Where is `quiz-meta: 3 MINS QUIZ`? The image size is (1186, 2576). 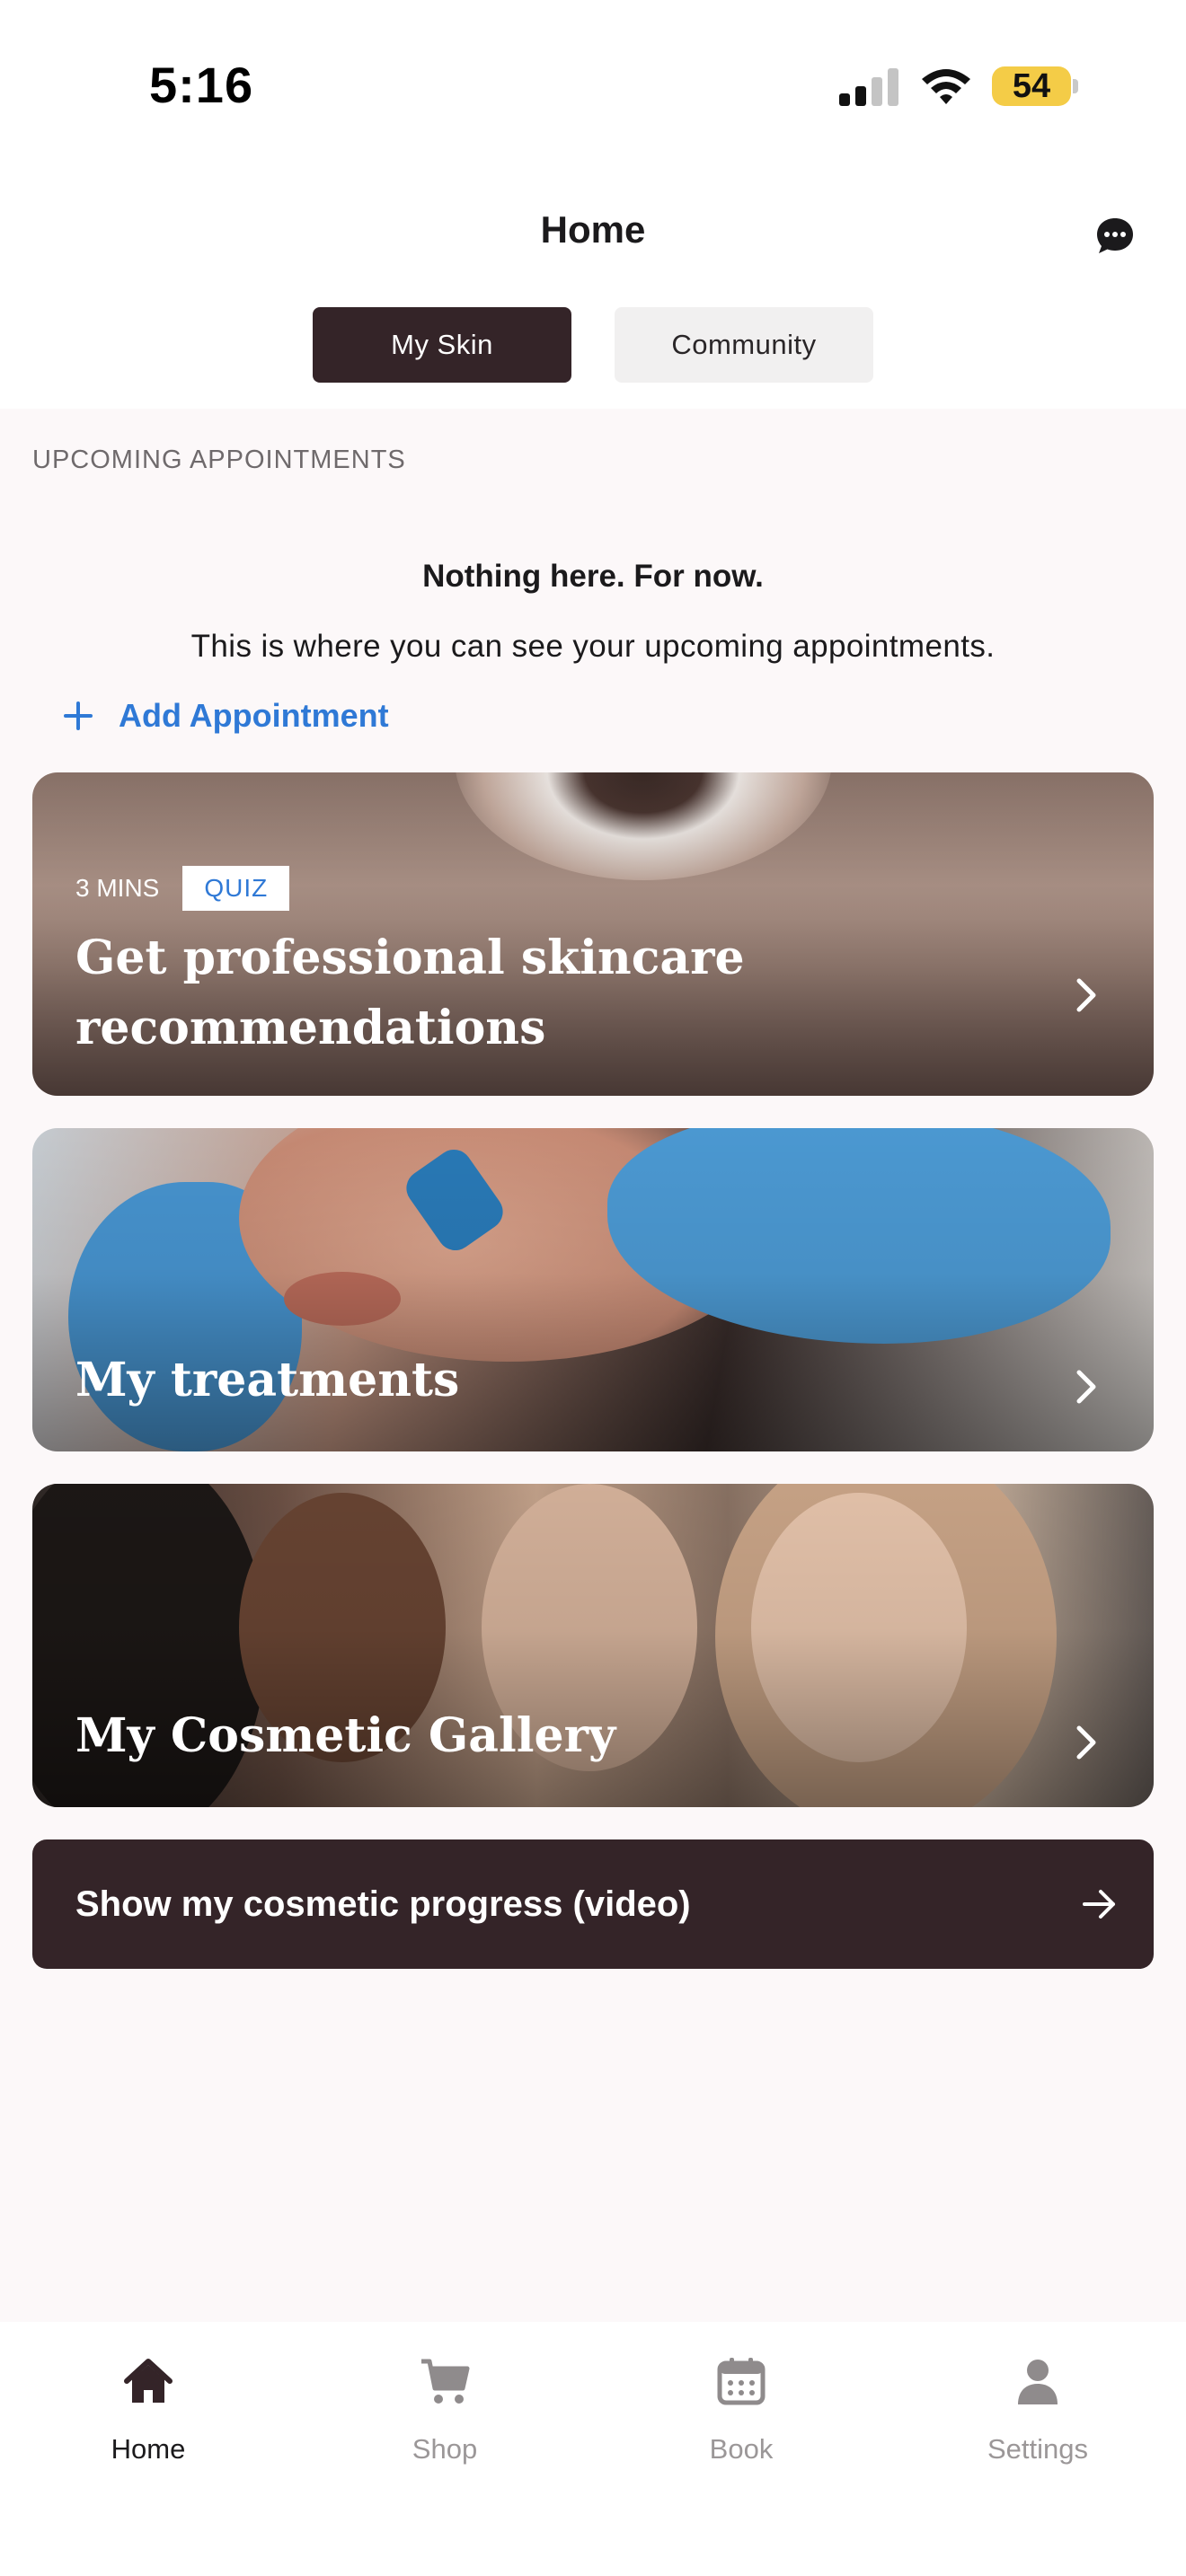 quiz-meta: 3 MINS QUIZ is located at coordinates (182, 888).